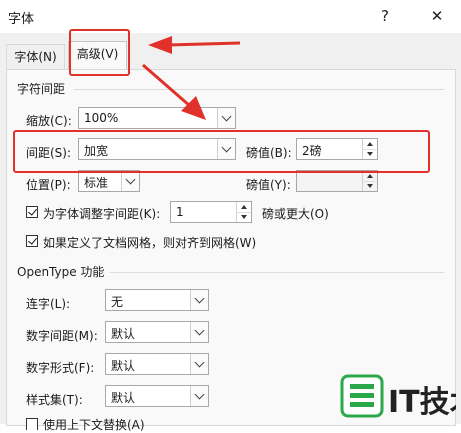 Image resolution: width=461 pixels, height=433 pixels. I want to click on arrow-down-right-icon, so click(174, 91).